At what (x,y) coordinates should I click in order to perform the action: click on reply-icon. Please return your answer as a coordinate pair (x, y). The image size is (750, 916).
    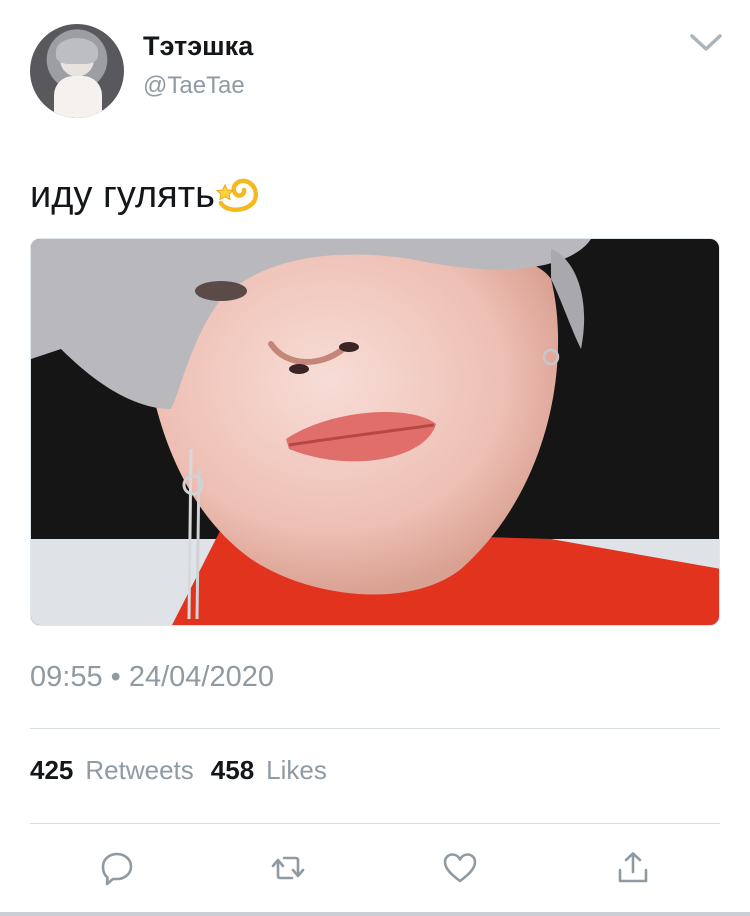
    Looking at the image, I should click on (117, 868).